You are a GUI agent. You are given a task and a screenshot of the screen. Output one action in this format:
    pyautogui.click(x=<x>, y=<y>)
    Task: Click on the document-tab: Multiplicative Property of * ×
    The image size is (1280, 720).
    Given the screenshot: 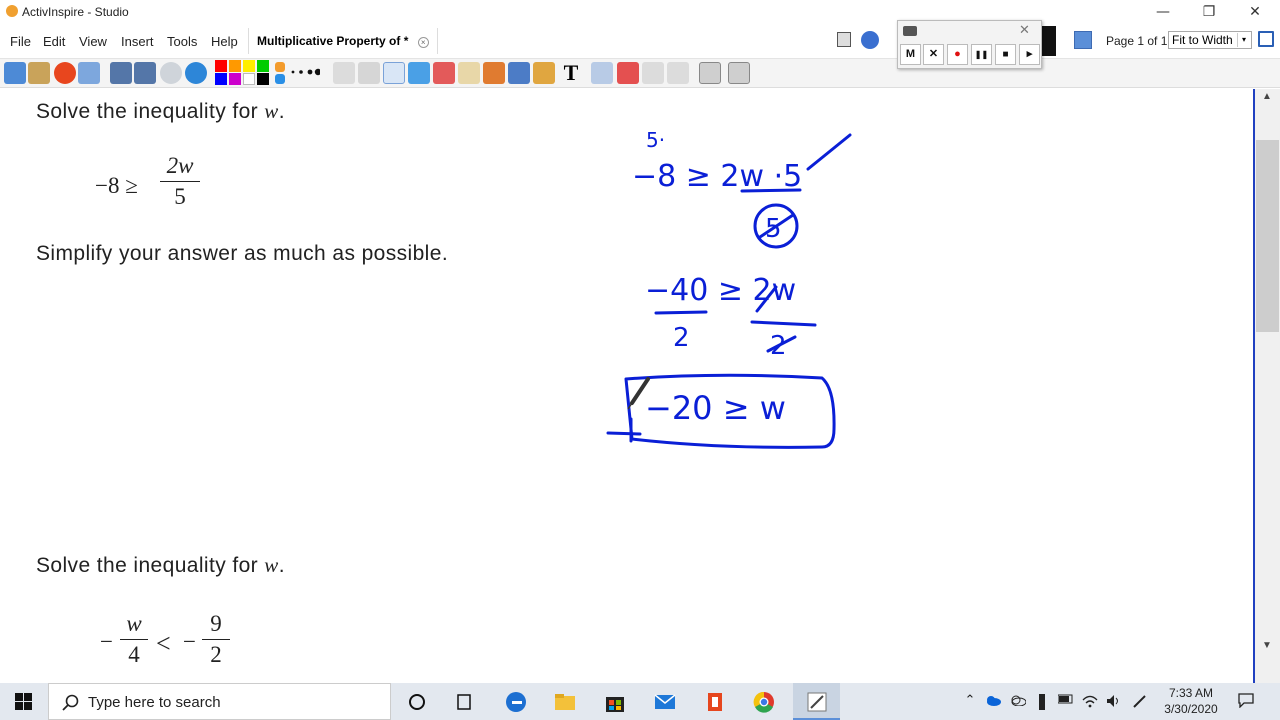 What is the action you would take?
    pyautogui.click(x=343, y=41)
    